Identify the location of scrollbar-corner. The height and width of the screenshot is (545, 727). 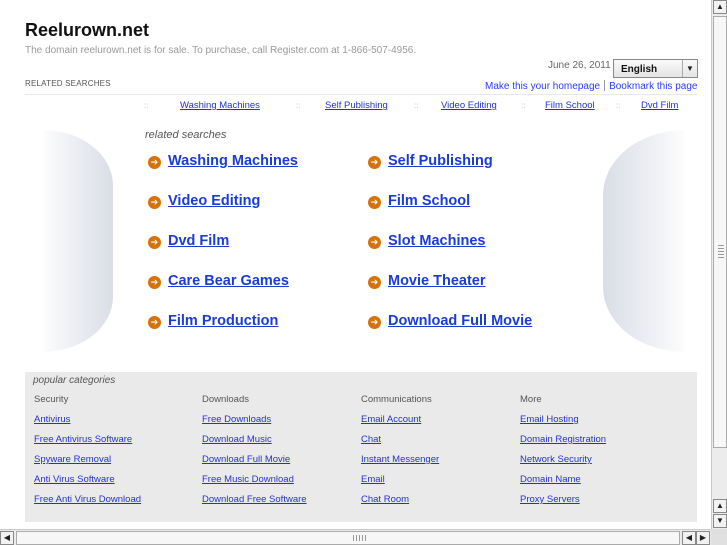
(719, 537).